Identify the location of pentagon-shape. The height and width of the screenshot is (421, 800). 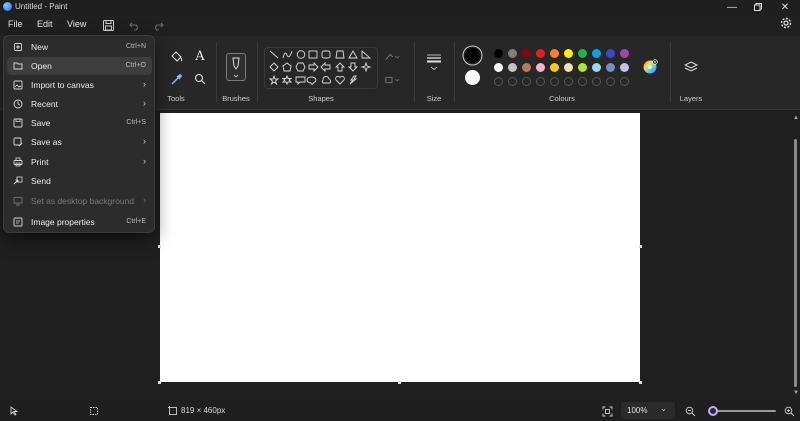
(287, 67).